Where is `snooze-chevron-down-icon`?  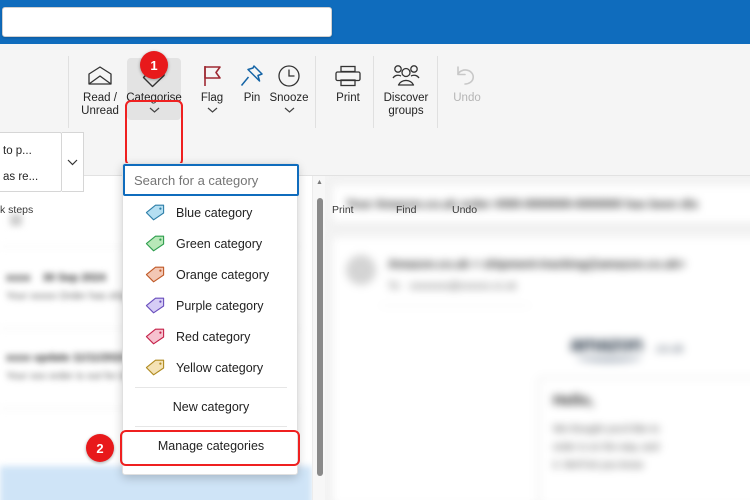 snooze-chevron-down-icon is located at coordinates (289, 110).